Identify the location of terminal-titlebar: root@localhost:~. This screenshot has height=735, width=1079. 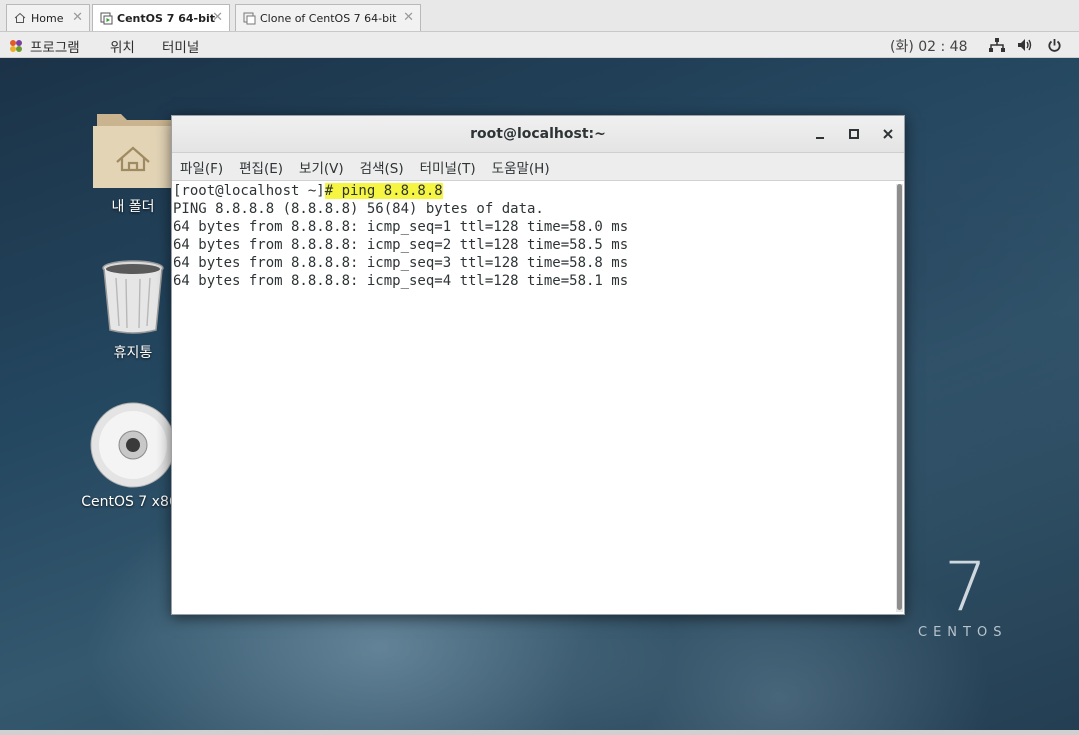
(538, 134).